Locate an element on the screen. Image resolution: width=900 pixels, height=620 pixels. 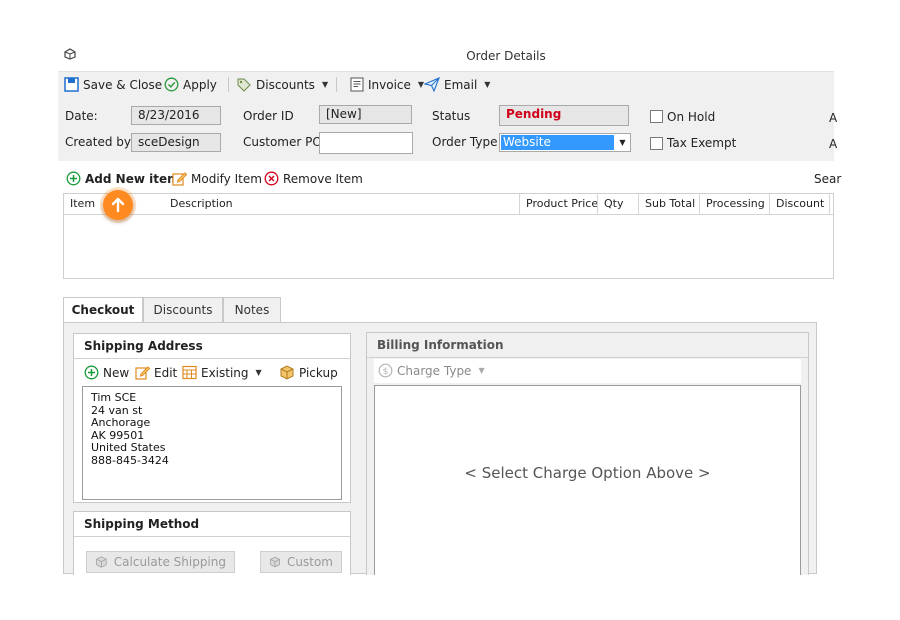
address-line: United States is located at coordinates (128, 447).